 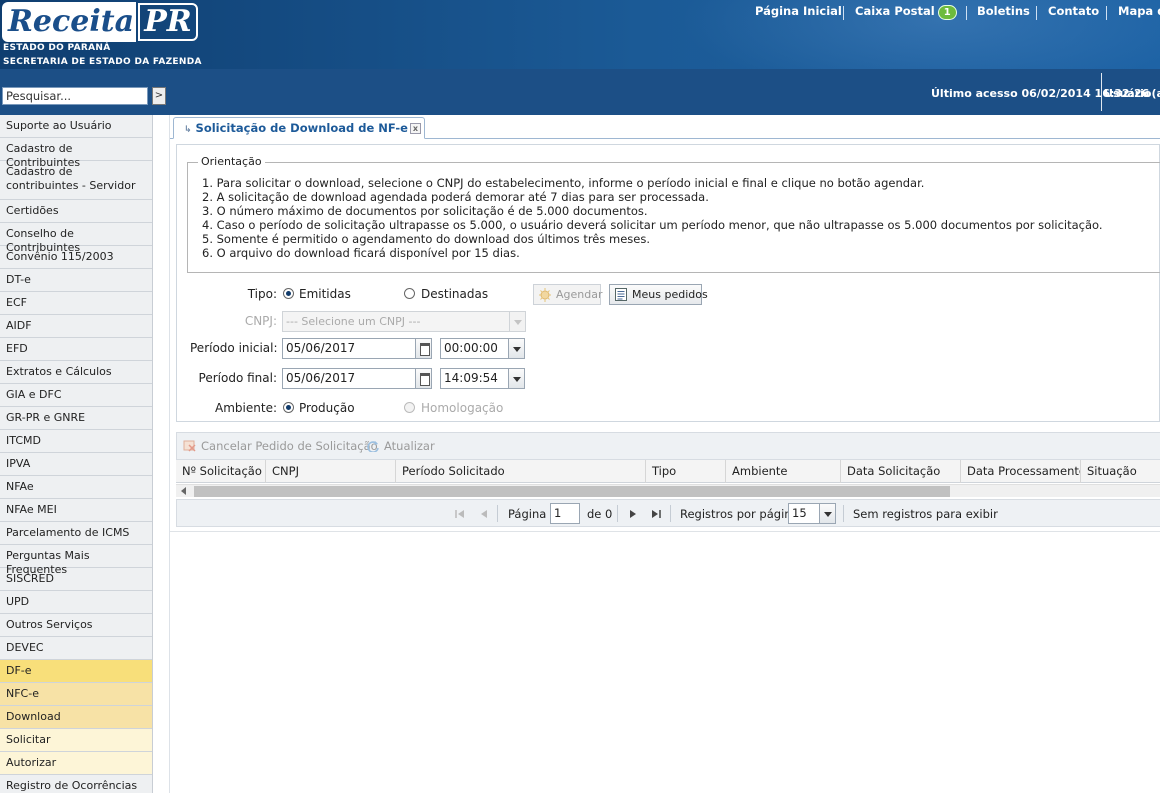 What do you see at coordinates (1139, 11) in the screenshot?
I see `nav-sitemap-link: Mapa do` at bounding box center [1139, 11].